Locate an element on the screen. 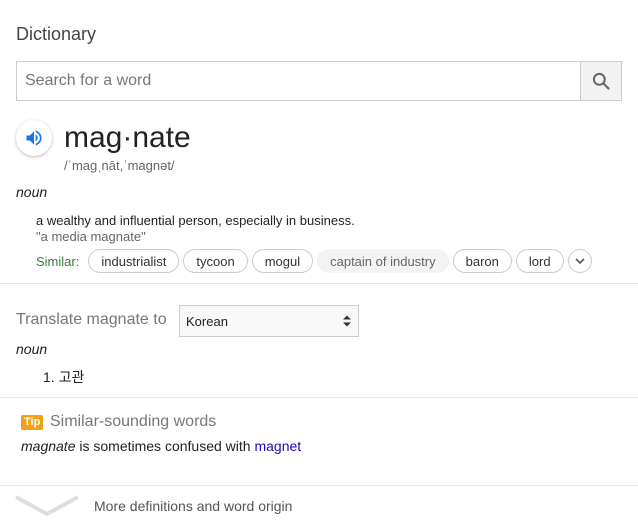  similar-chip-mogul: mogul is located at coordinates (282, 261).